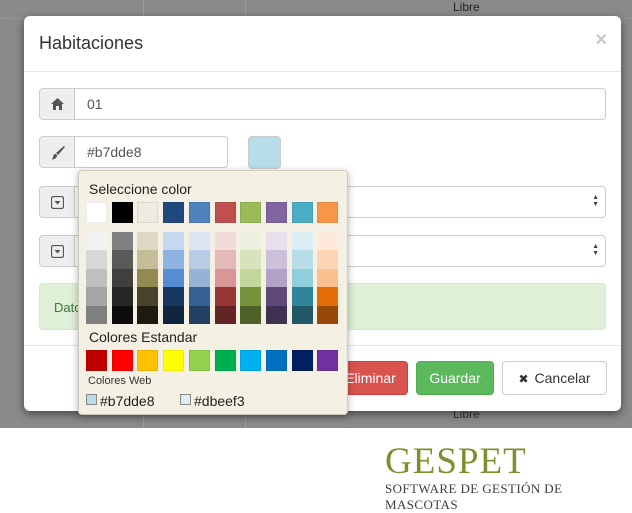 The image size is (632, 513). I want to click on color-picker-title: Seleccione color, so click(140, 189).